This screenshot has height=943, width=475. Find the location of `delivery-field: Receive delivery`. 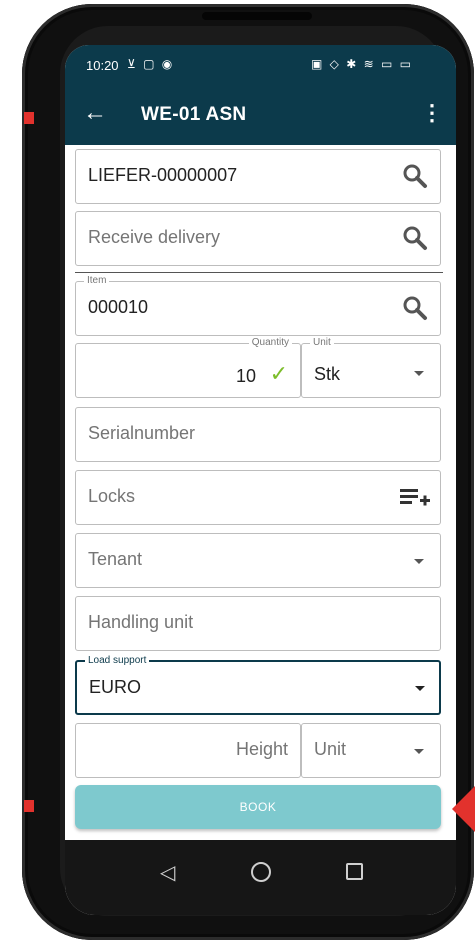

delivery-field: Receive delivery is located at coordinates (258, 238).